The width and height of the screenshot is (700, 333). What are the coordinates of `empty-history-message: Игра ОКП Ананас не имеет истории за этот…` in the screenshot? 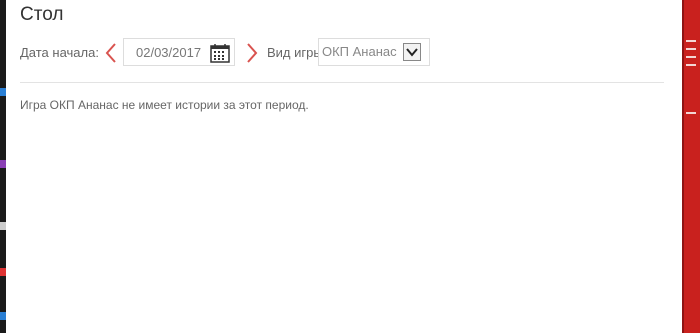 It's located at (164, 105).